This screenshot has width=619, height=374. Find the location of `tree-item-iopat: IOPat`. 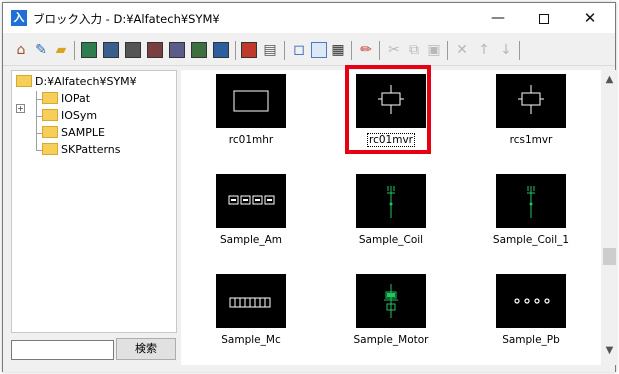

tree-item-iopat: IOPat is located at coordinates (66, 99).